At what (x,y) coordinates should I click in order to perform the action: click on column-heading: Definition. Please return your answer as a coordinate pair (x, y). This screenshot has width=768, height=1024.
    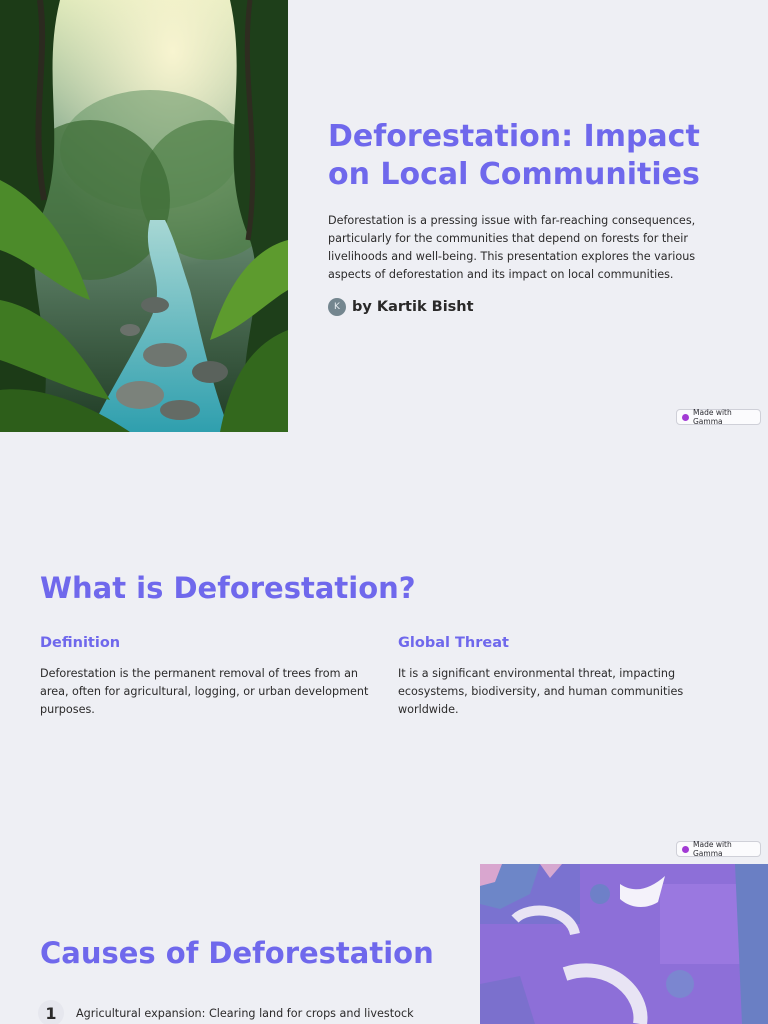
    Looking at the image, I should click on (80, 643).